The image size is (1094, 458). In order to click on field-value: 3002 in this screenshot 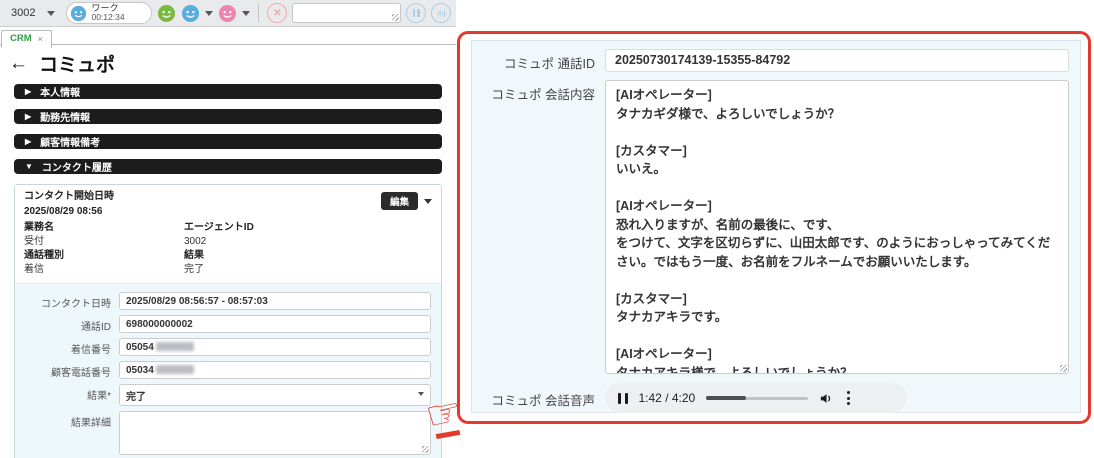, I will do `click(195, 241)`.